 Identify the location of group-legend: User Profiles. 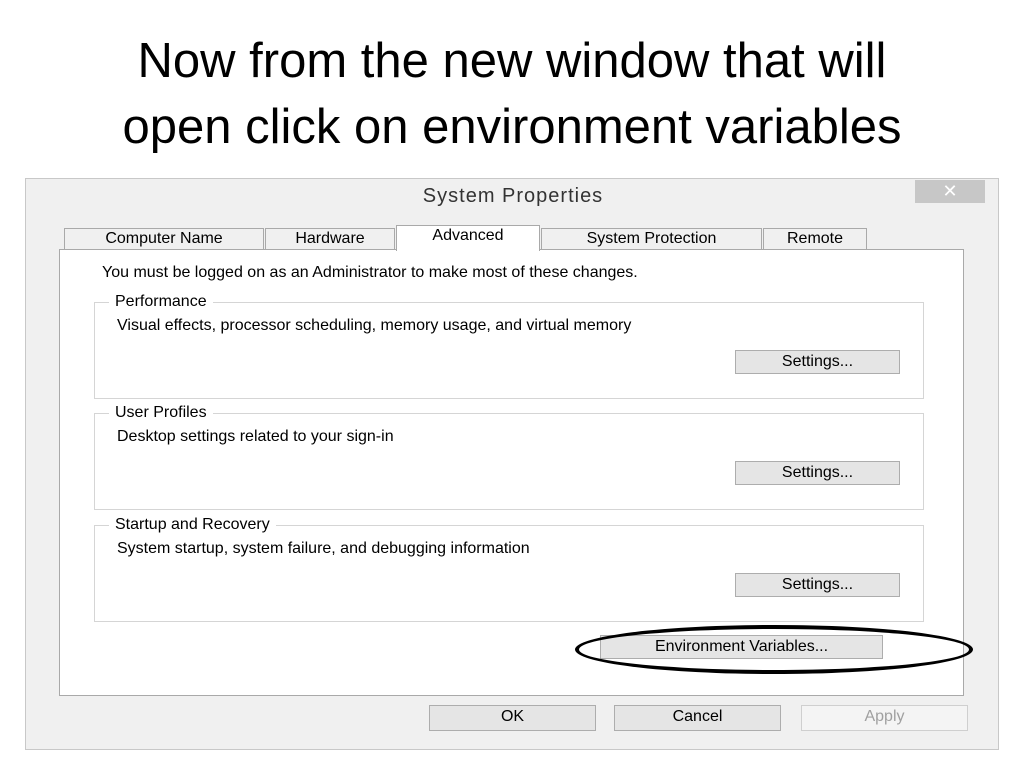
(161, 413).